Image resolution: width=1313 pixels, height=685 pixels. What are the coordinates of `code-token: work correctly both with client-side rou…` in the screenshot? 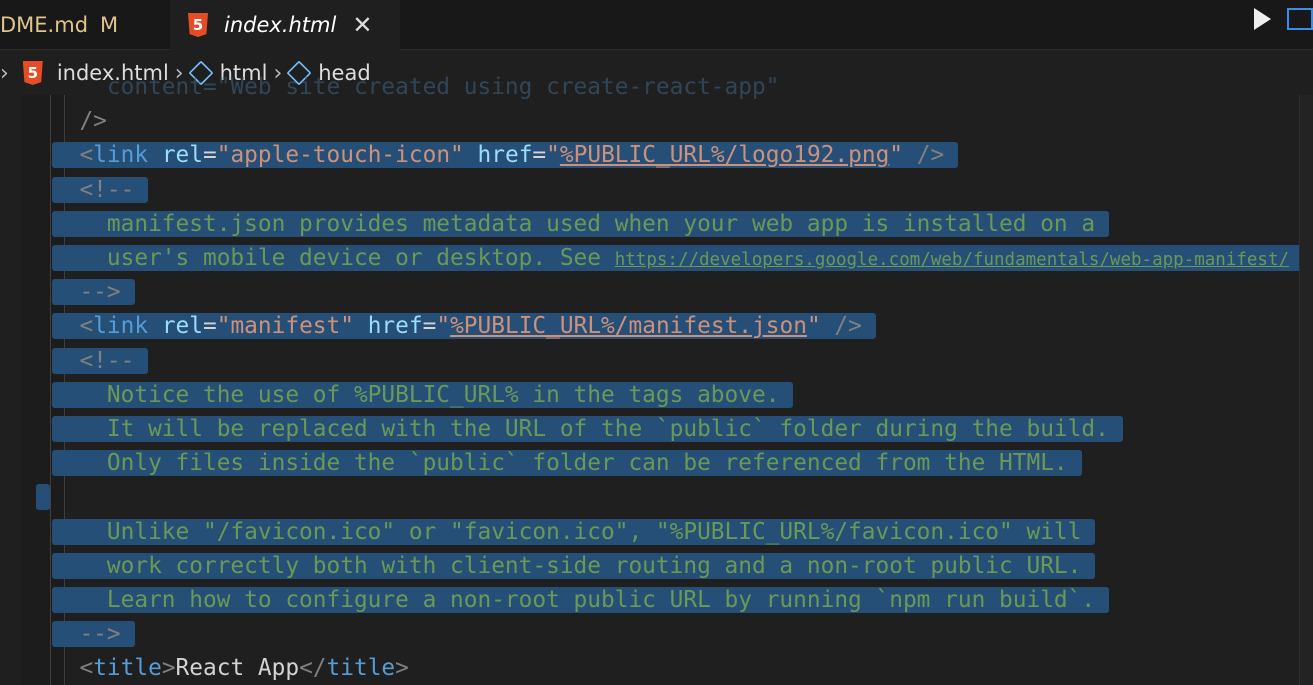 It's located at (567, 565).